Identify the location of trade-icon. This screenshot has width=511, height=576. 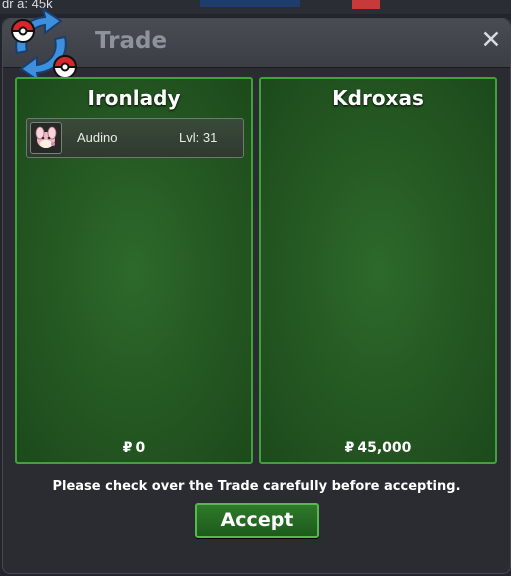
(44, 45).